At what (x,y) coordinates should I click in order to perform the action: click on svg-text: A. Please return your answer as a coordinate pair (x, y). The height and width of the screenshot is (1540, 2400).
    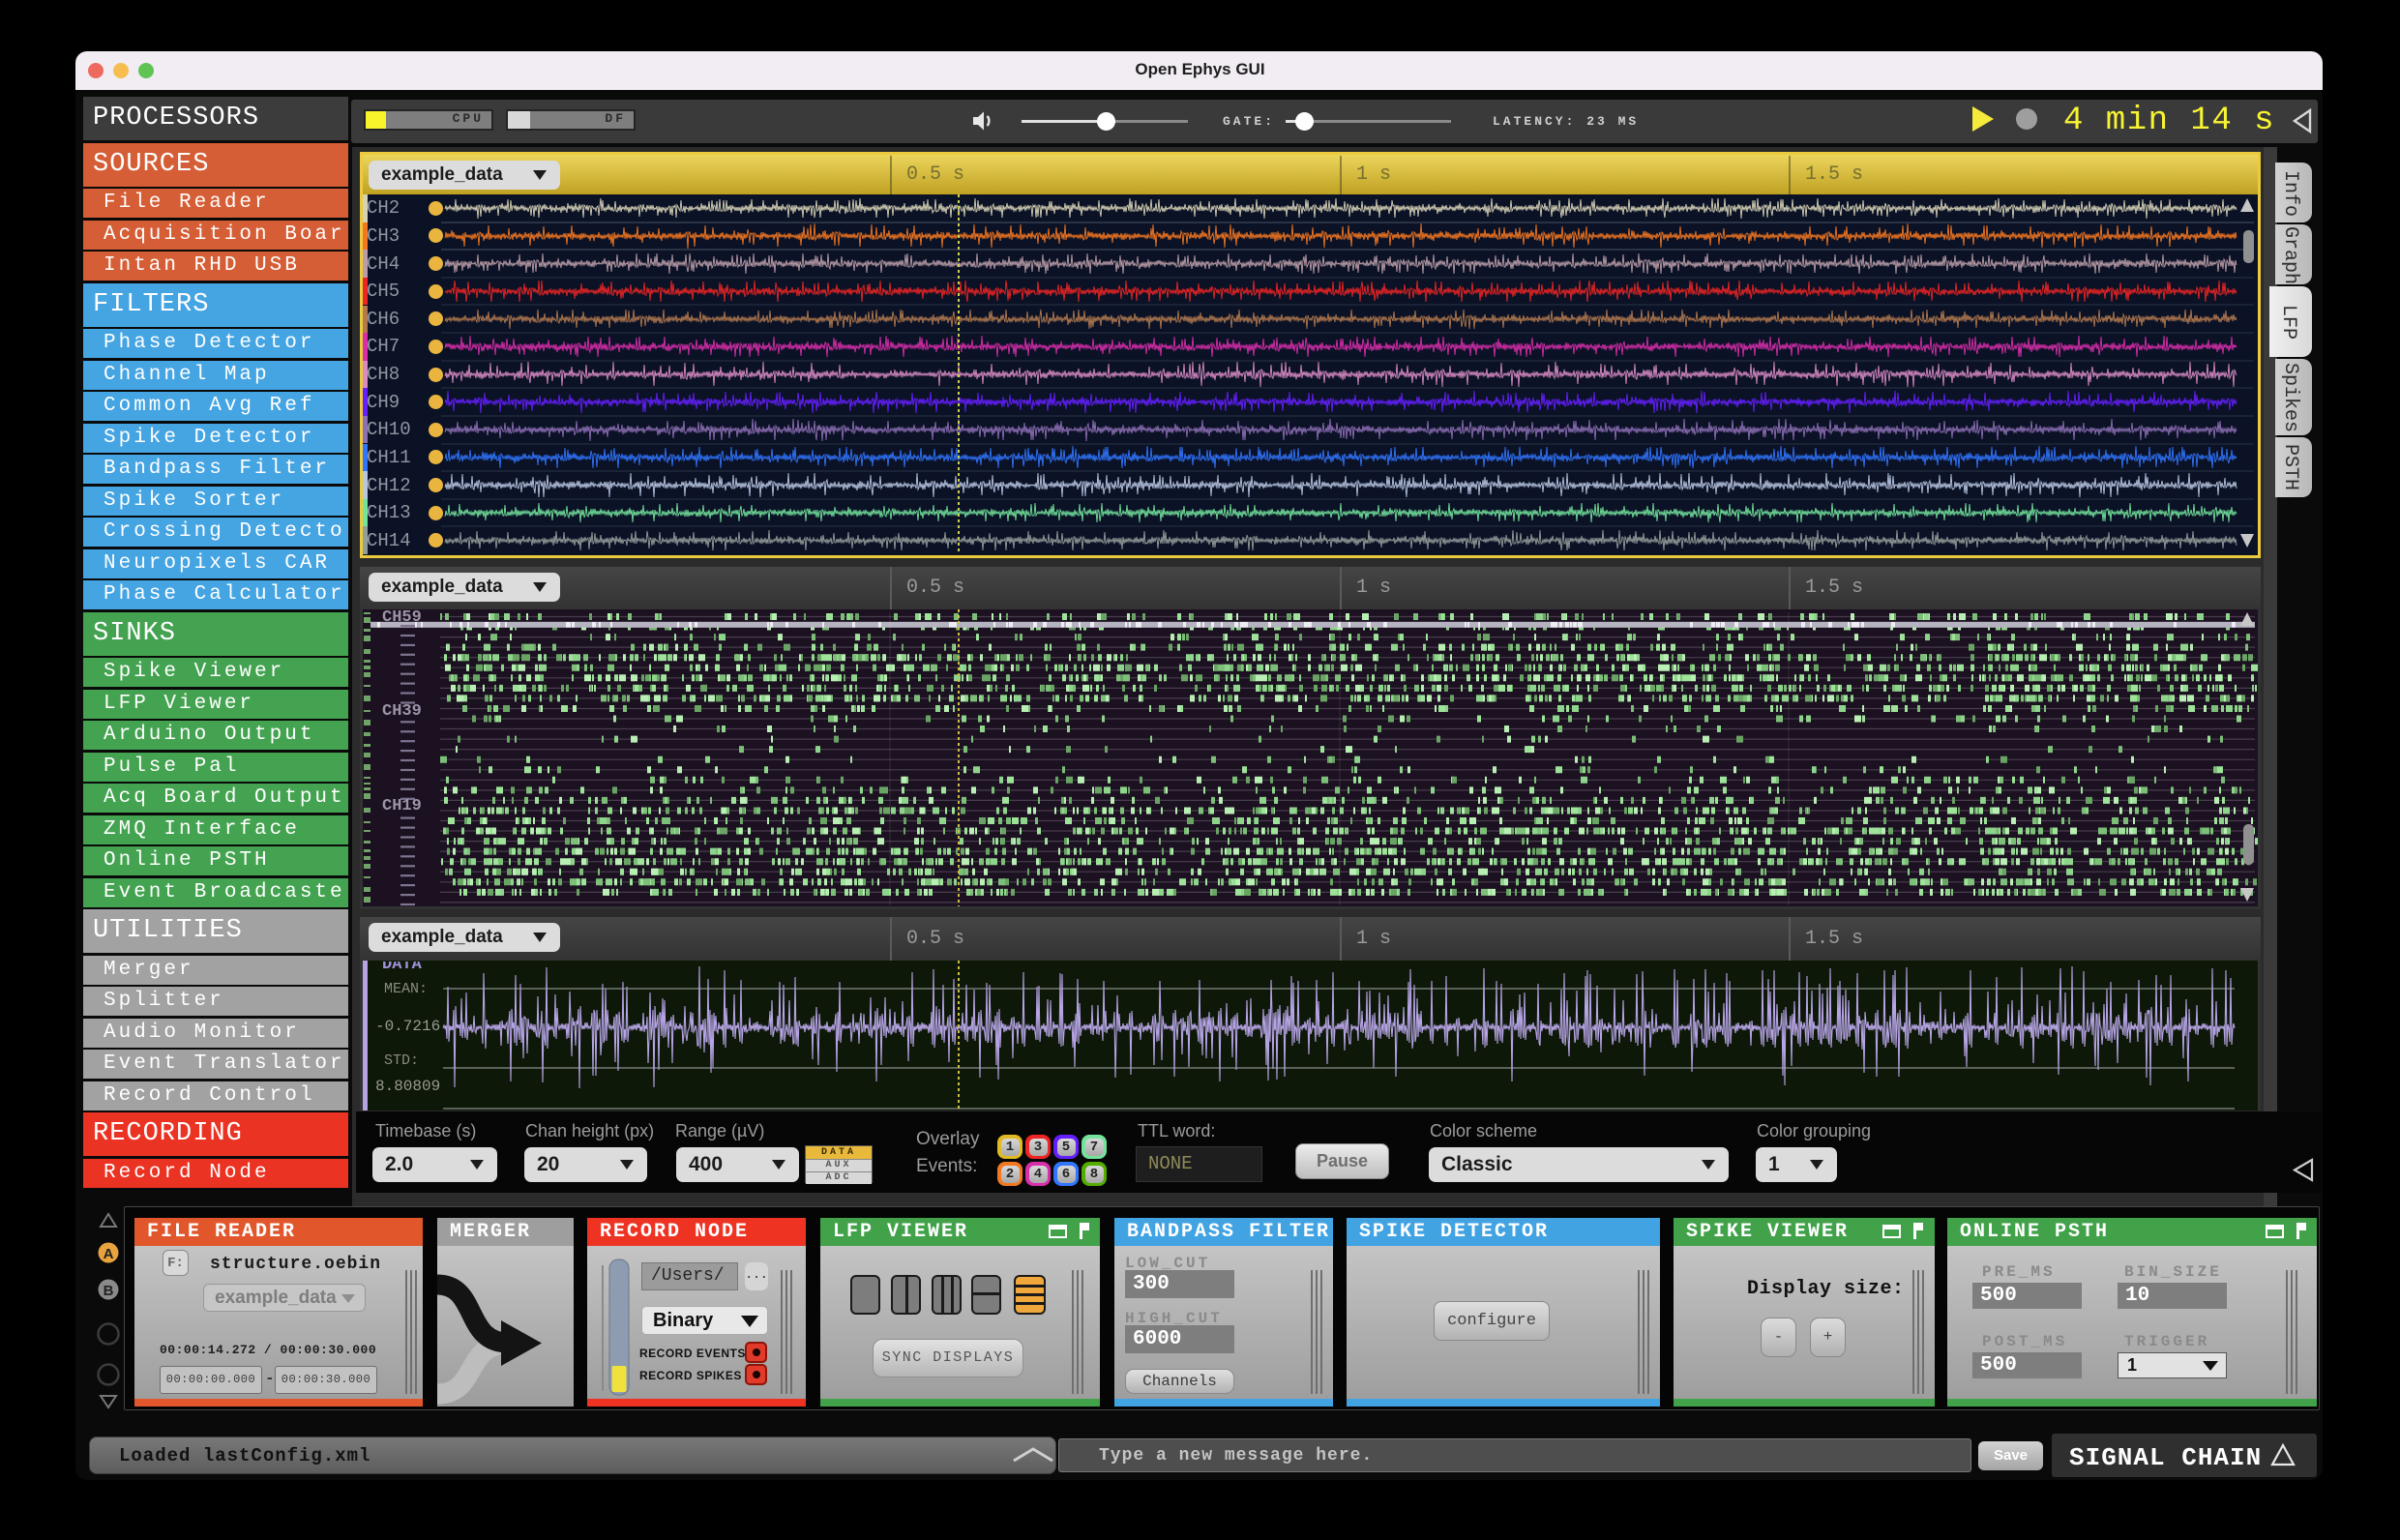
    Looking at the image, I should click on (109, 1254).